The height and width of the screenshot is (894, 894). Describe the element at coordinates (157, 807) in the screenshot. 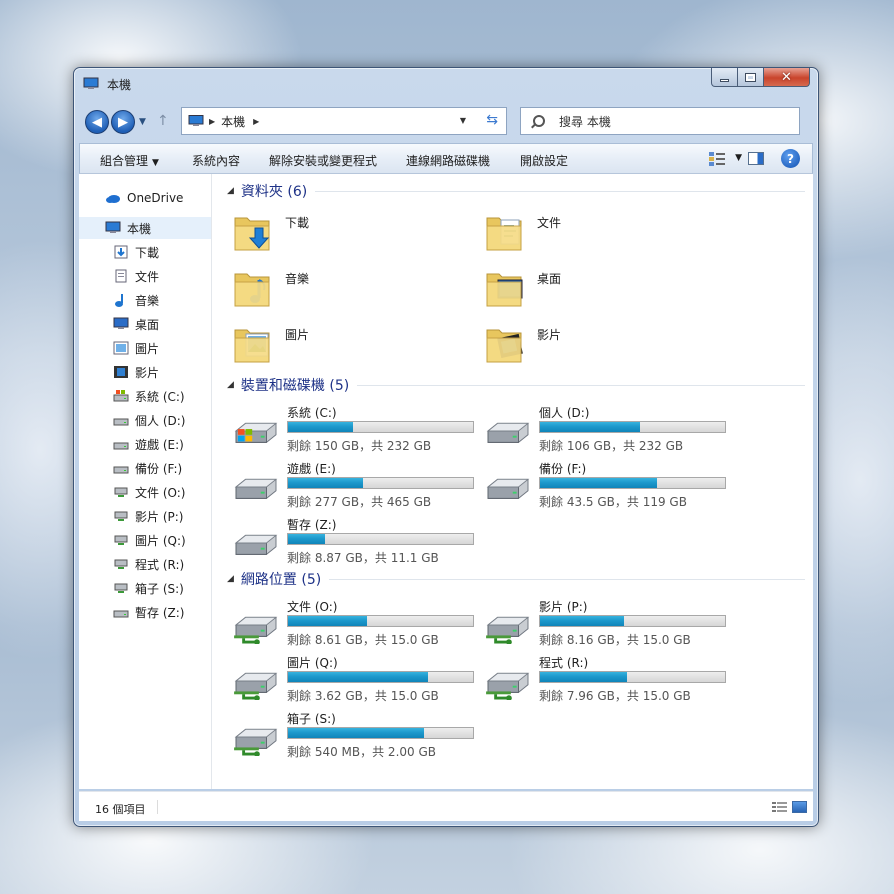

I see `status-divider` at that location.